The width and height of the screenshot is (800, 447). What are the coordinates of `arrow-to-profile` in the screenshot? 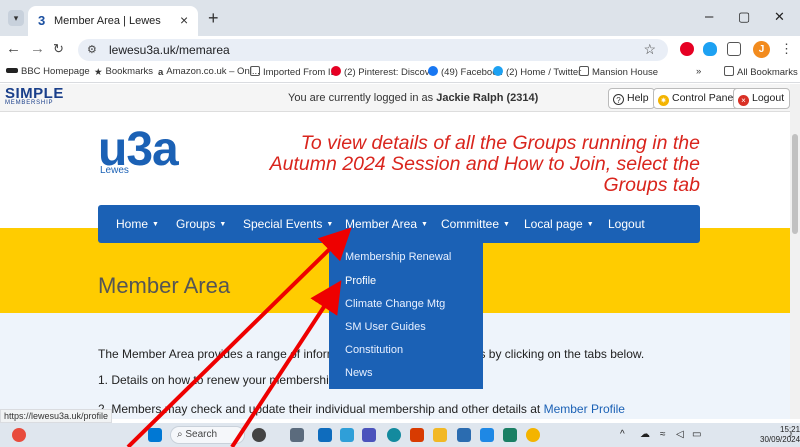 It's located at (286, 363).